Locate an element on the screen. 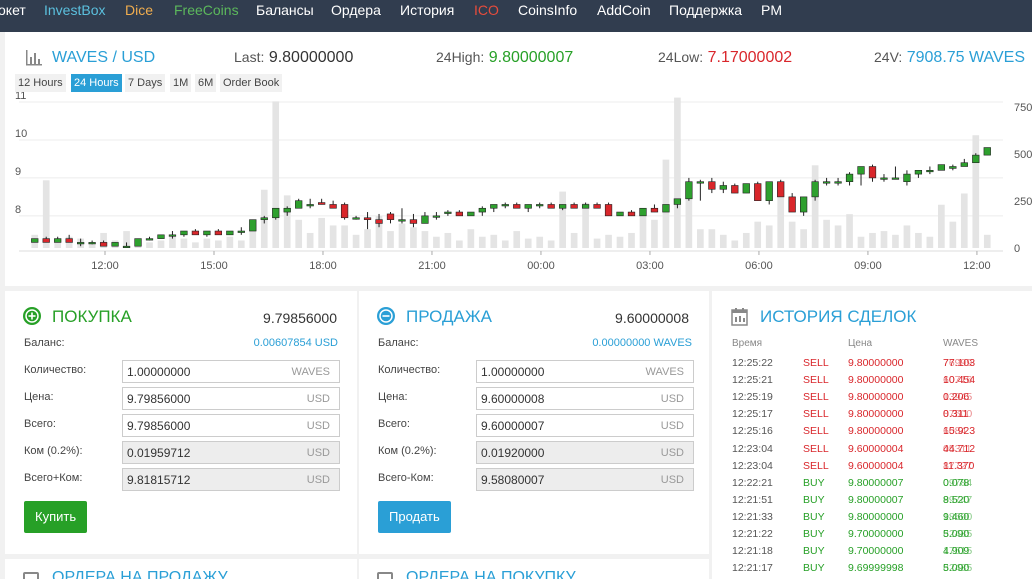 The image size is (1032, 579). buy-button: Купить is located at coordinates (56, 517).